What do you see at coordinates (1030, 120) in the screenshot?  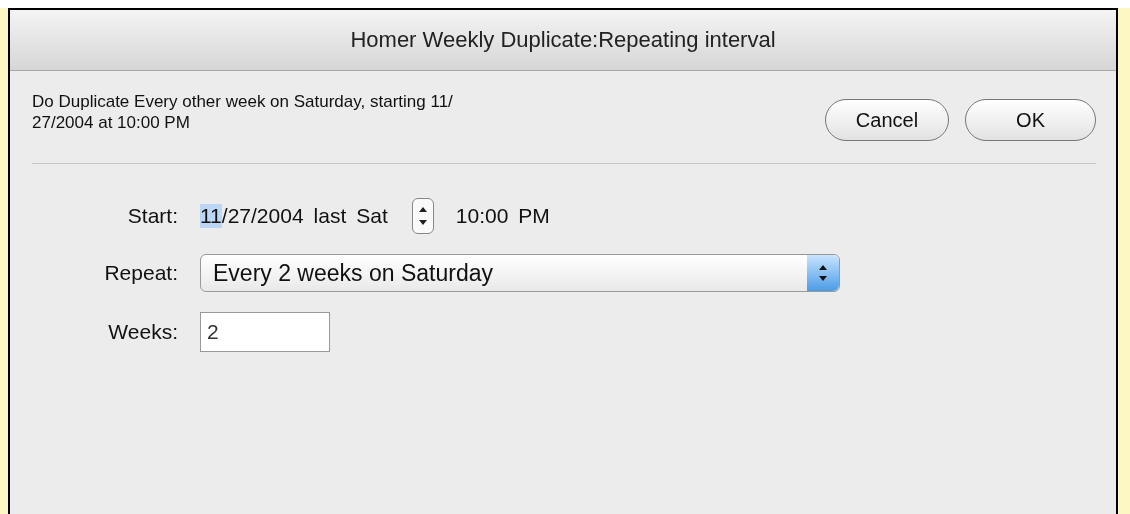 I see `ok-button: OK` at bounding box center [1030, 120].